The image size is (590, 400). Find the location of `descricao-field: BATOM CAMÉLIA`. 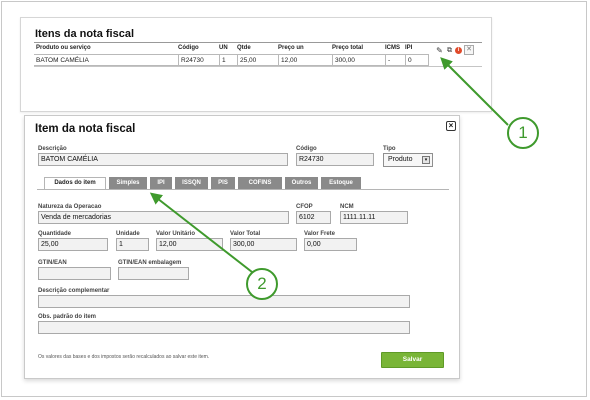

descricao-field: BATOM CAMÉLIA is located at coordinates (163, 159).